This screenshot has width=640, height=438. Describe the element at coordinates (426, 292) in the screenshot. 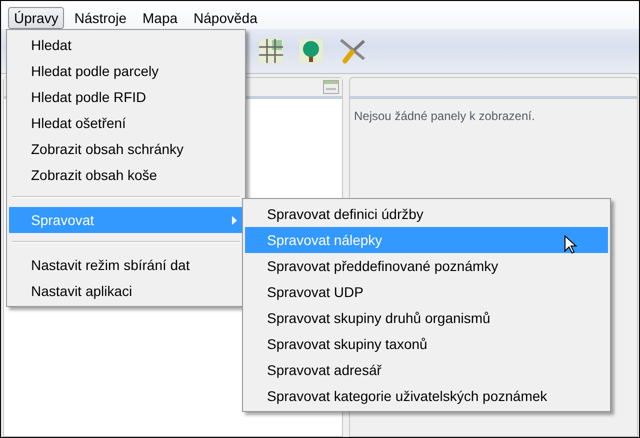

I see `menu-item: Spravovat UDP` at that location.